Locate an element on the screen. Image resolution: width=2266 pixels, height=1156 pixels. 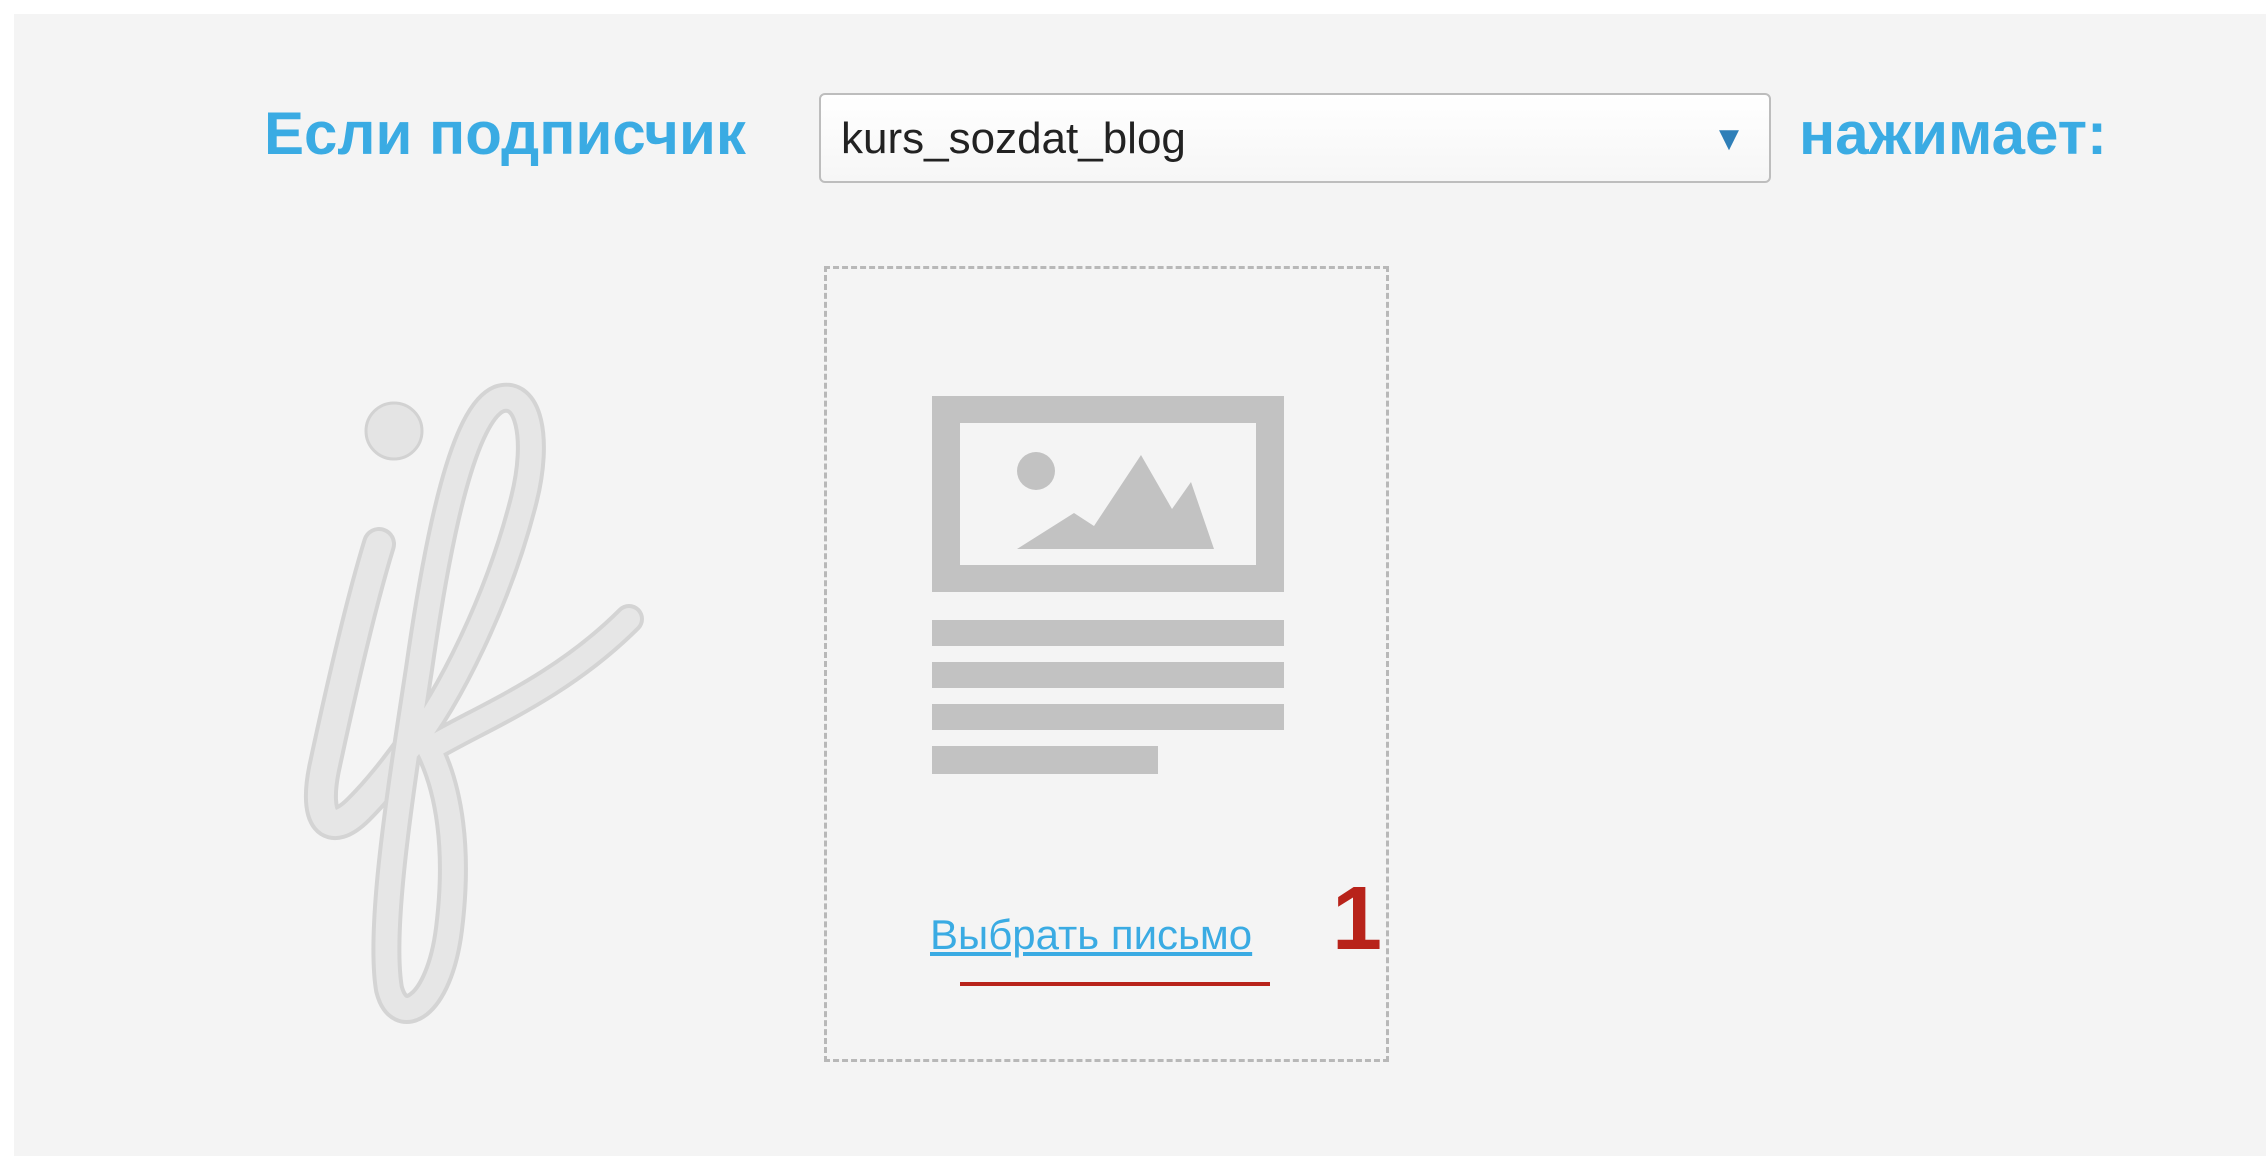
script-if-icon is located at coordinates (473, 703).